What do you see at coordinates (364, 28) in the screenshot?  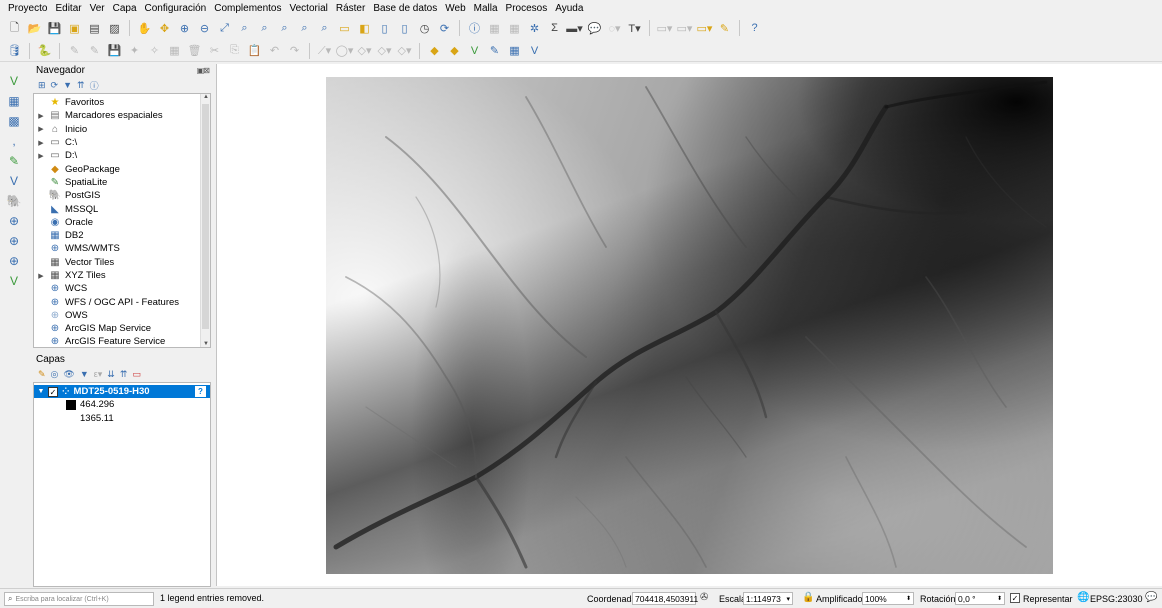 I see `new-3d-view-icon: ◧` at bounding box center [364, 28].